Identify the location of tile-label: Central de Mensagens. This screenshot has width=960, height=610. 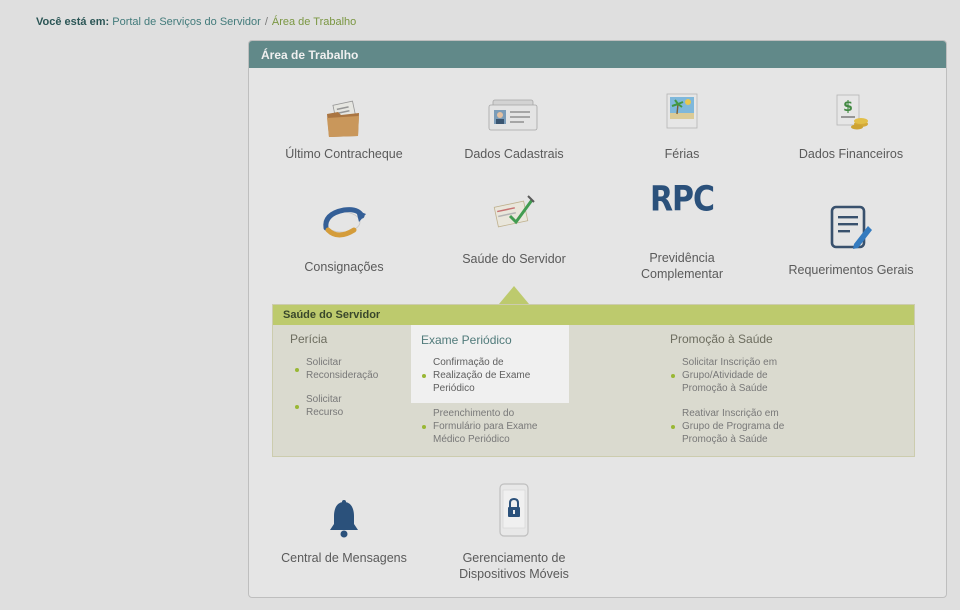
(344, 558).